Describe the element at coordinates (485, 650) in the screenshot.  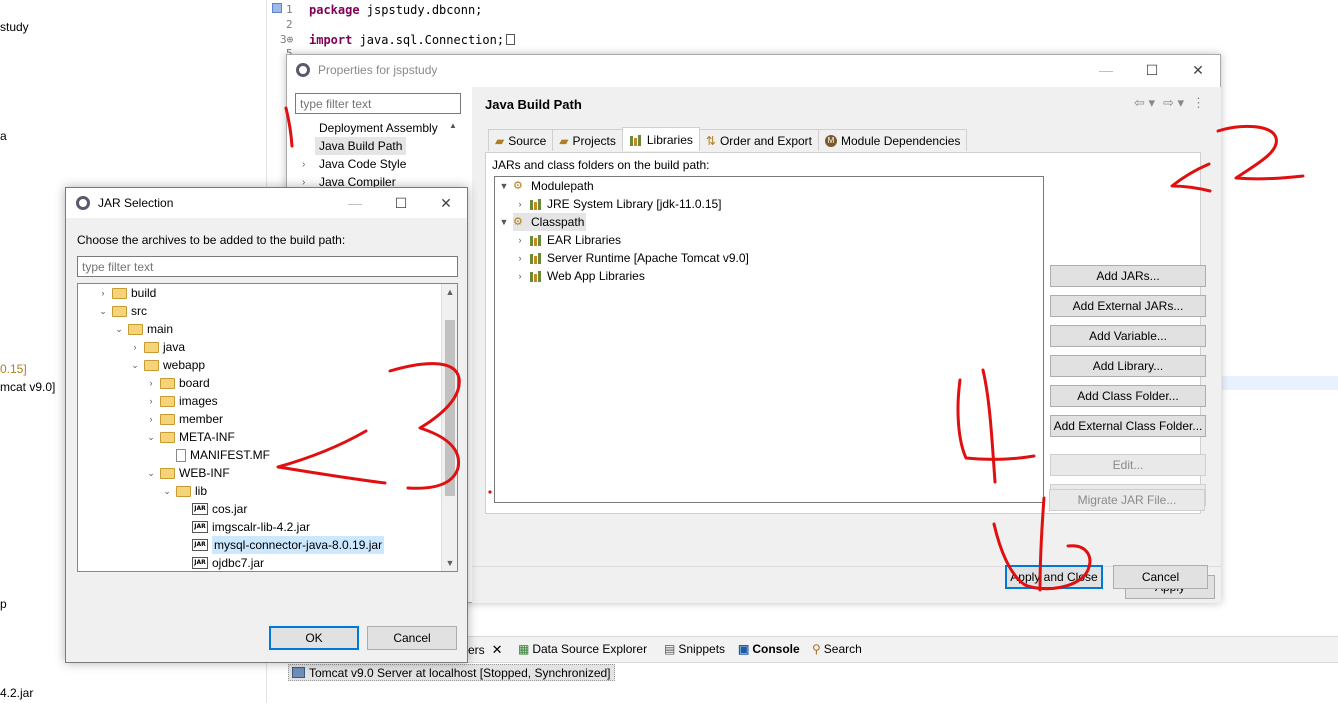
I see `tab-servers: ers ✕` at that location.